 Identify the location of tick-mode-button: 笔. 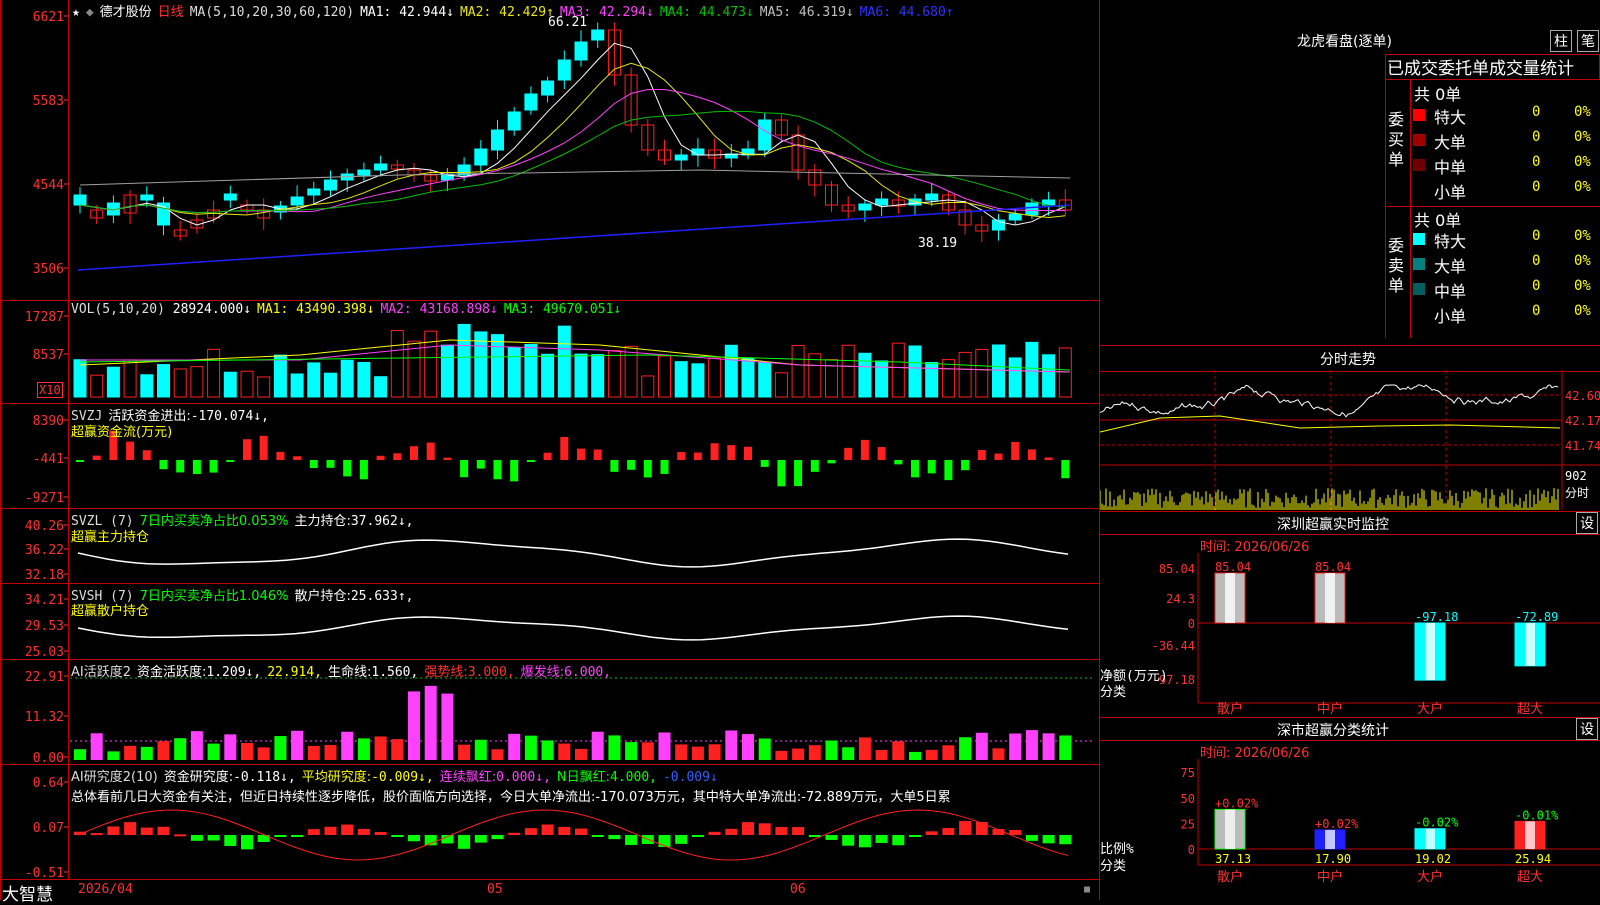
(1588, 41).